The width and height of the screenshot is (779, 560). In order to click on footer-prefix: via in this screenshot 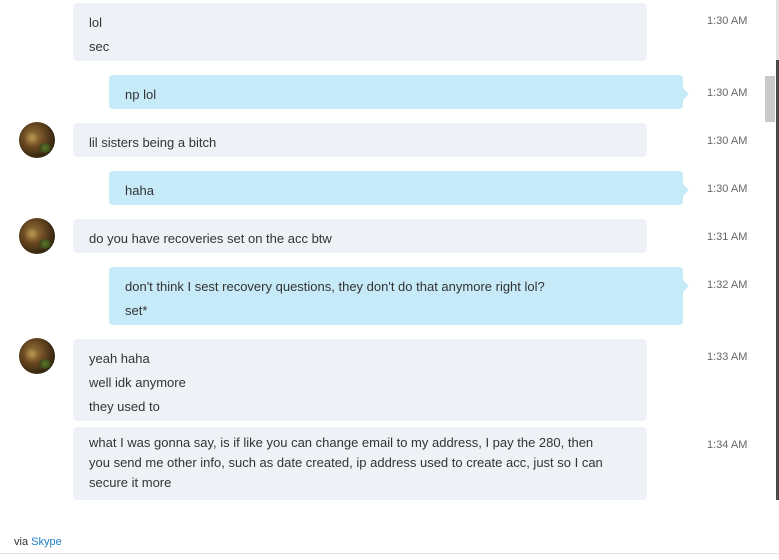, I will do `click(21, 542)`.